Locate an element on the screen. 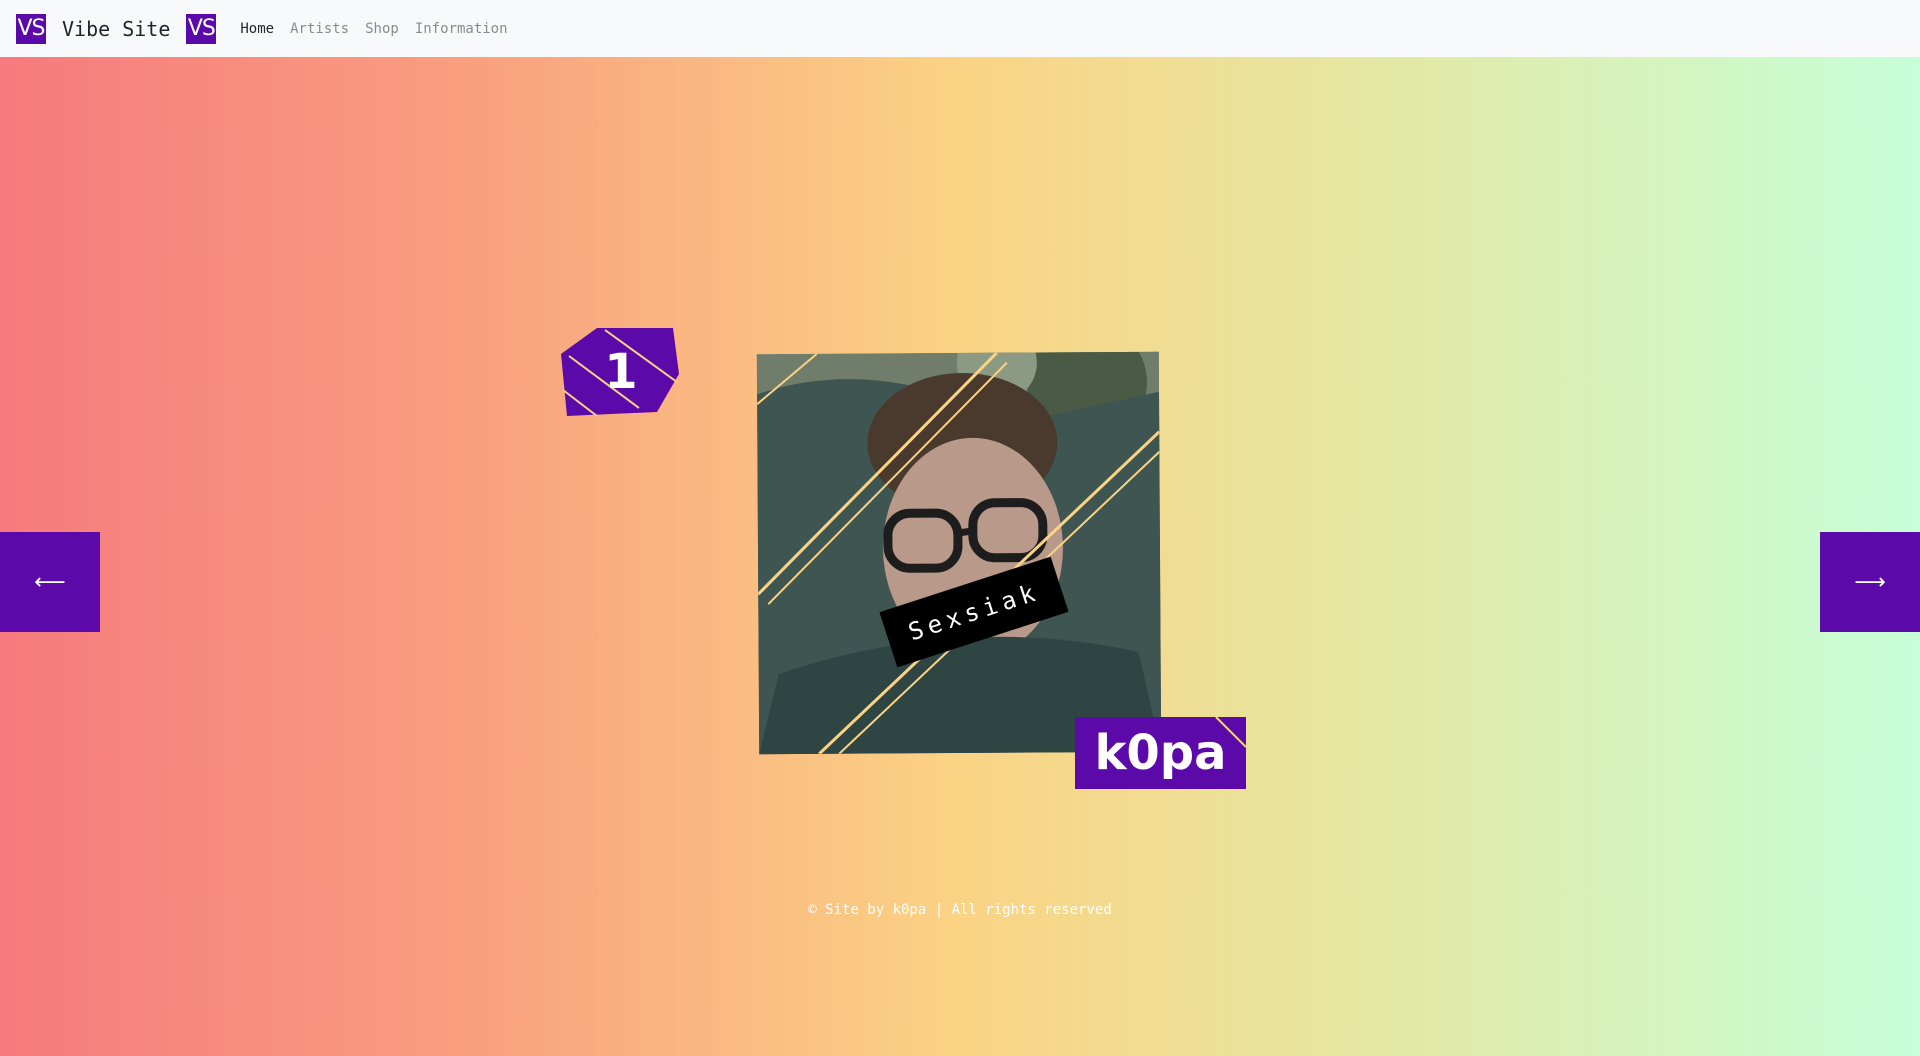  previous-slide-button: ⟵ is located at coordinates (50, 582).